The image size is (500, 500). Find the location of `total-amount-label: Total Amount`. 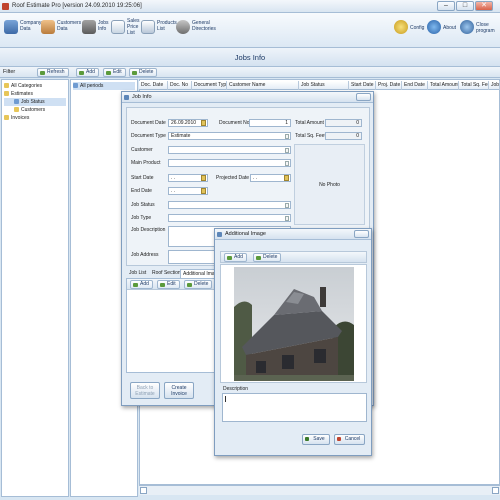

total-amount-label: Total Amount is located at coordinates (309, 123).